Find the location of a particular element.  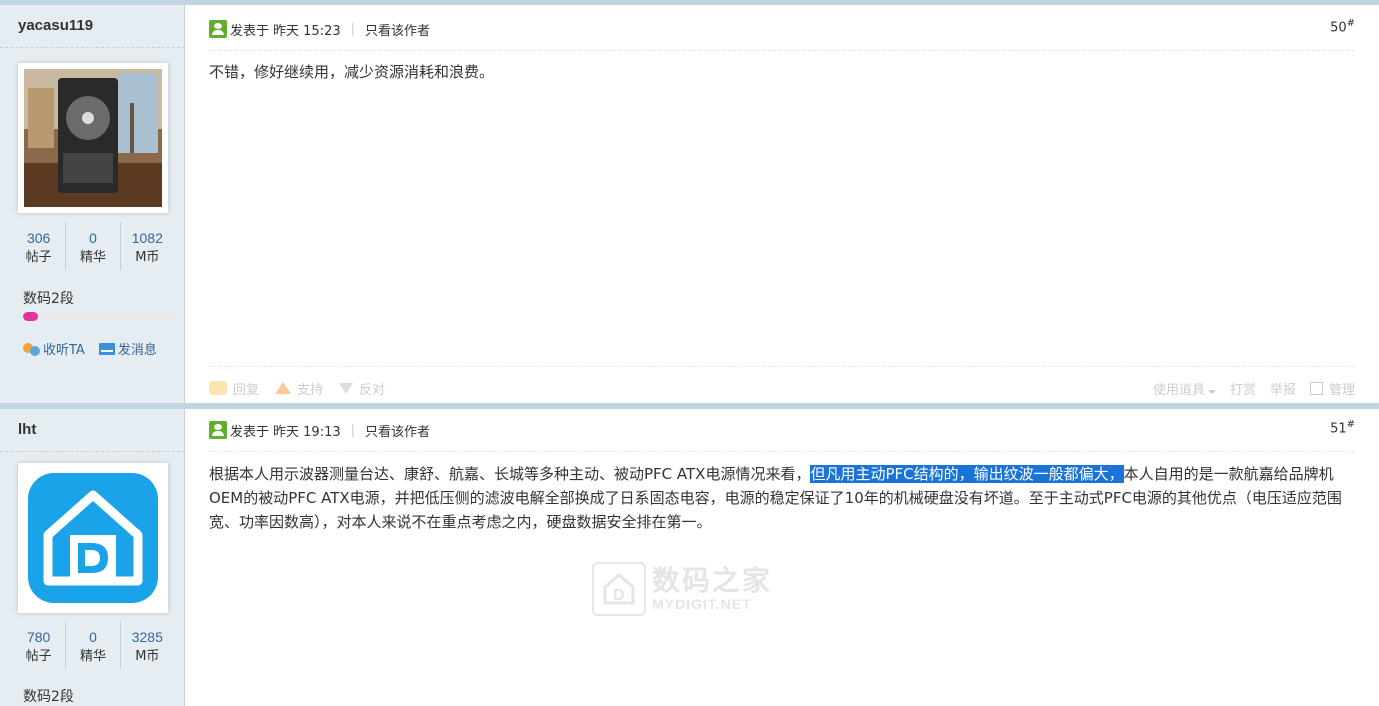

author-stats: 306 帖子 0 精华 1082 M币 is located at coordinates (93, 246).